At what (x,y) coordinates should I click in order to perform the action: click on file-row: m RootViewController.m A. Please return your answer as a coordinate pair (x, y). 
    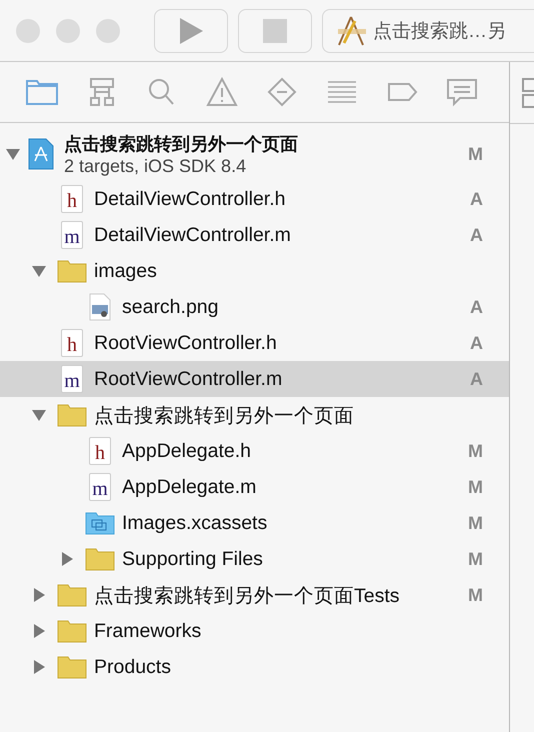
    Looking at the image, I should click on (254, 379).